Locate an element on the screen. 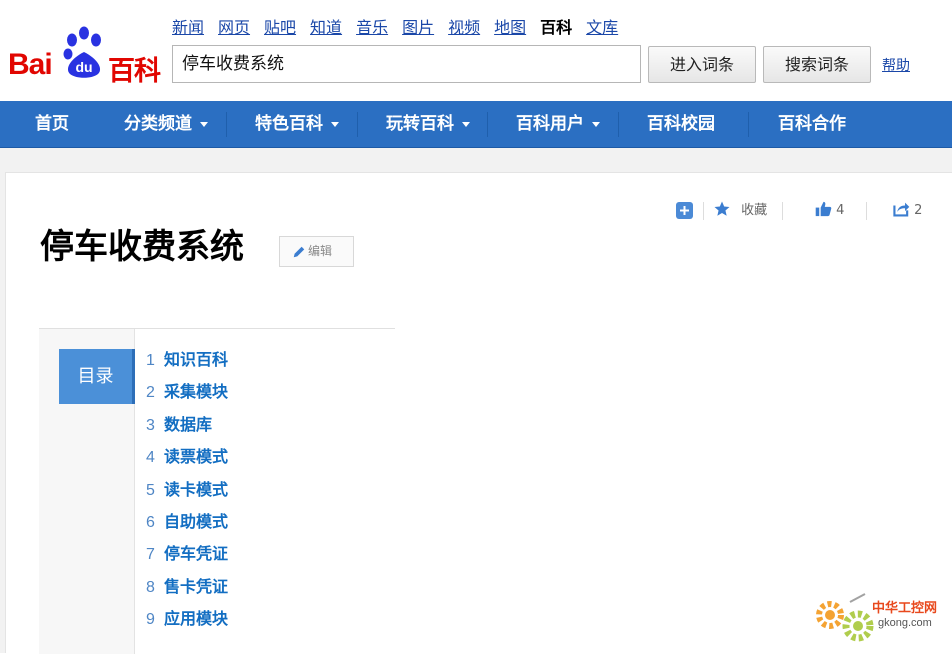  add-button is located at coordinates (684, 211).